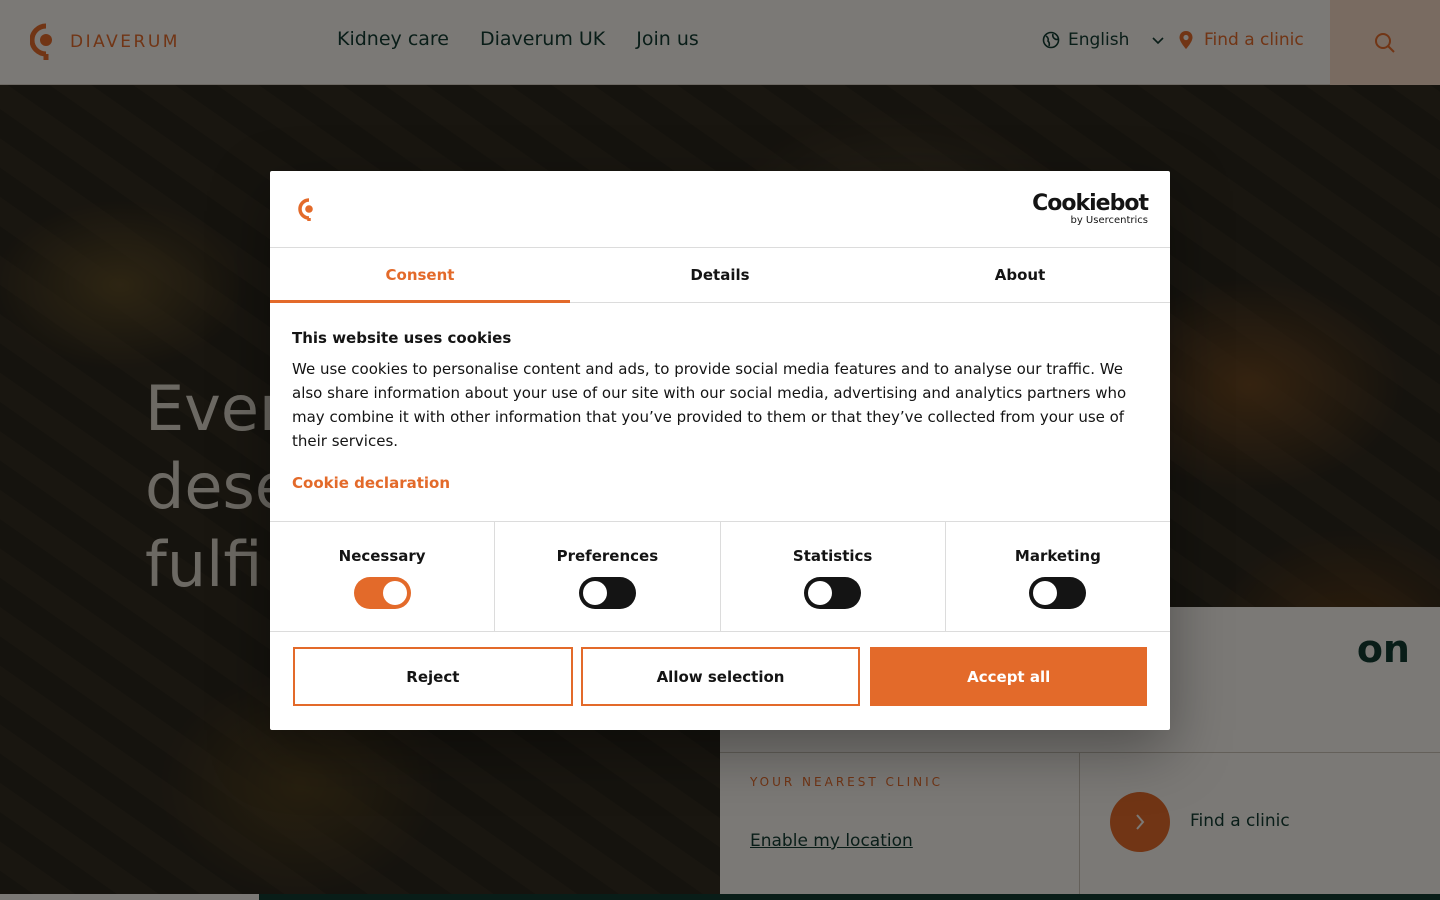 The width and height of the screenshot is (1440, 900). What do you see at coordinates (383, 576) in the screenshot?
I see `toggle-necessary: Necessary` at bounding box center [383, 576].